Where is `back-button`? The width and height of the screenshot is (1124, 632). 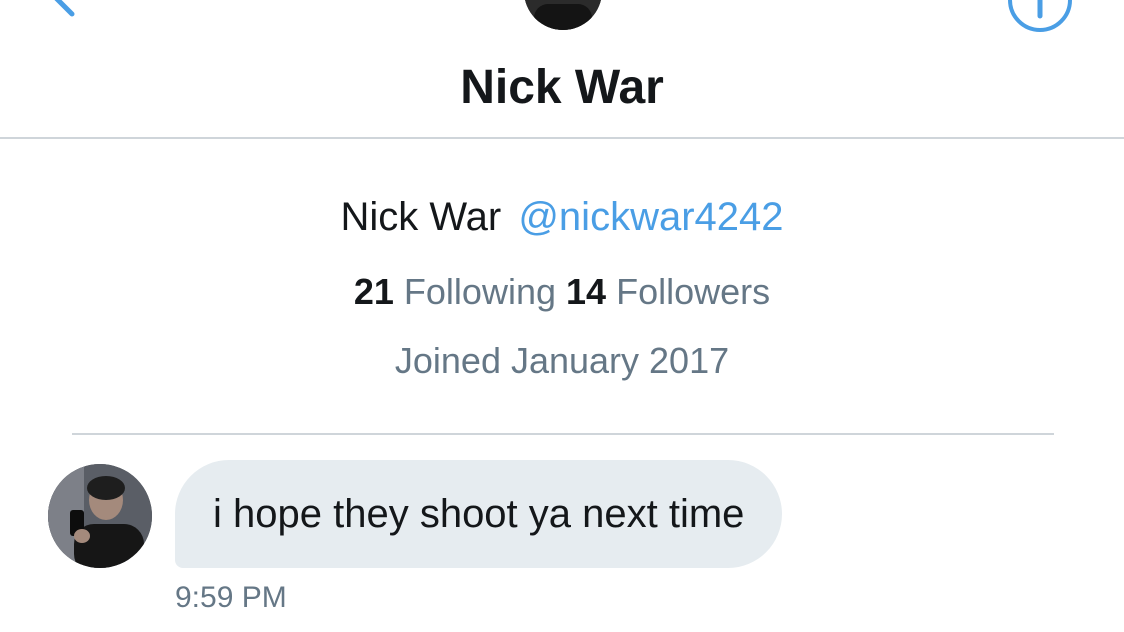
back-button is located at coordinates (62, 10).